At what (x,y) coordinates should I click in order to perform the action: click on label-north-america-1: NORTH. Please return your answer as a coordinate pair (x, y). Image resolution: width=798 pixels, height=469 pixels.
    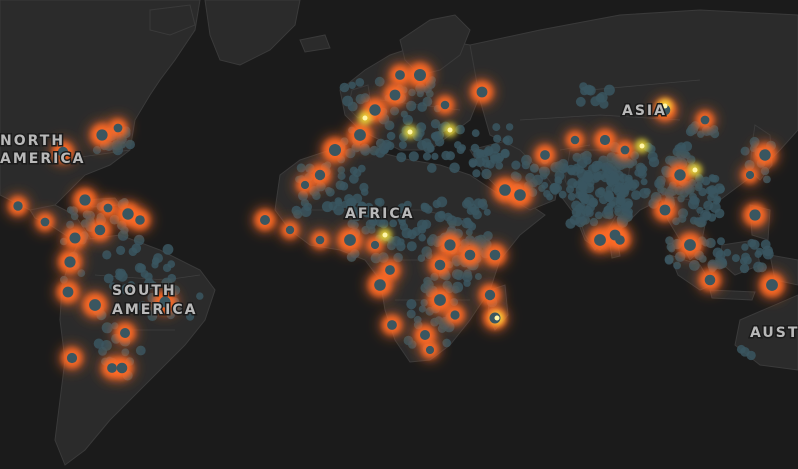
    Looking at the image, I should click on (32, 141).